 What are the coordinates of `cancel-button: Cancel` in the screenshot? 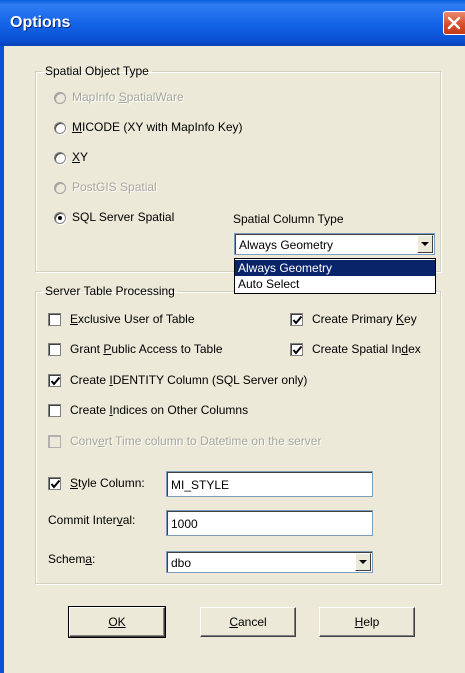 It's located at (248, 622).